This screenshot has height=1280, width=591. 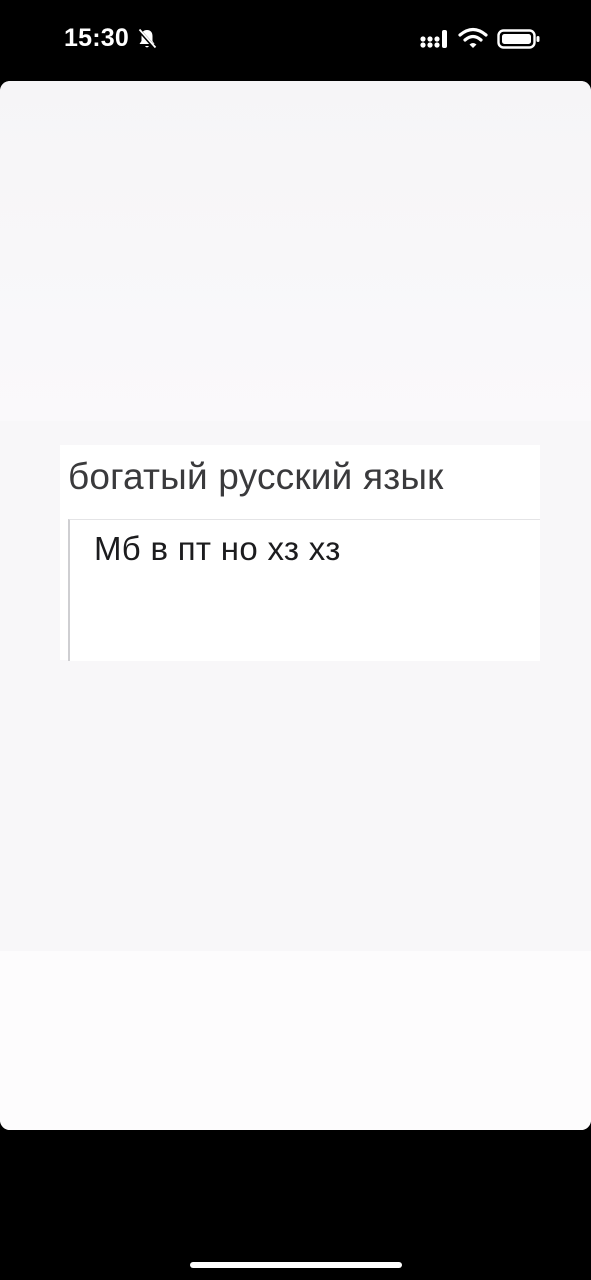 I want to click on answer-text: Мб в пт но хз хз, so click(x=217, y=548).